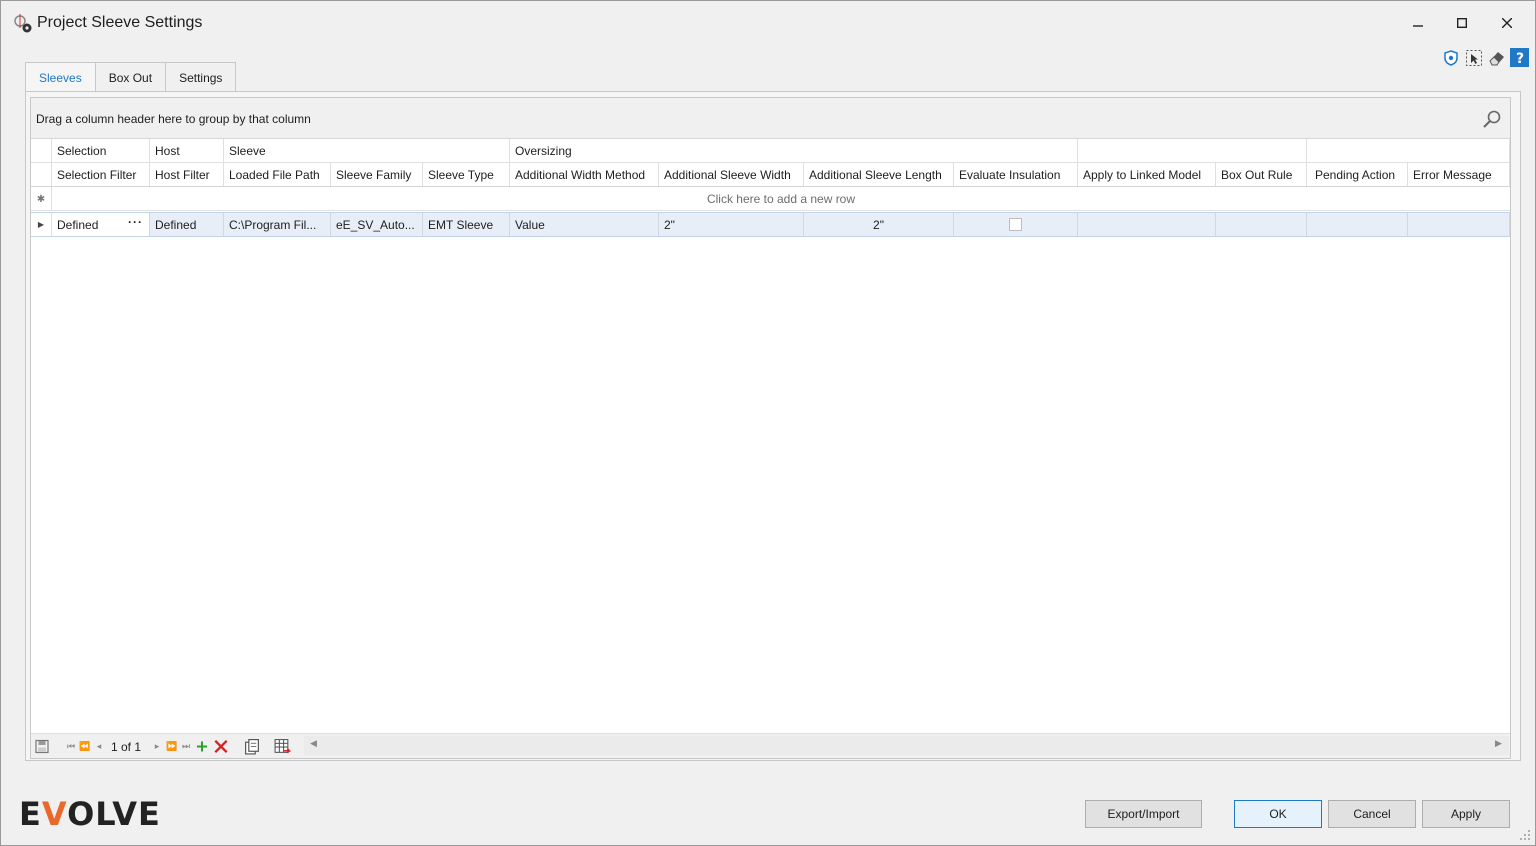  What do you see at coordinates (78, 224) in the screenshot?
I see `selection-filter-value: Defined` at bounding box center [78, 224].